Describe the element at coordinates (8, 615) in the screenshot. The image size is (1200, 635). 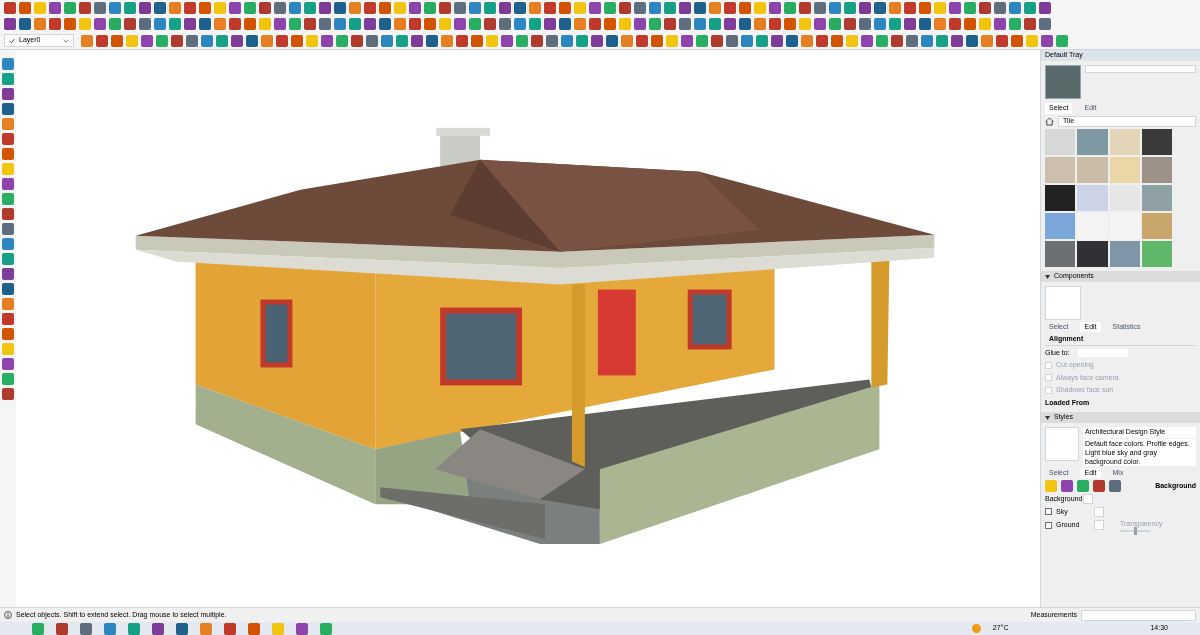
I see `info-icon` at that location.